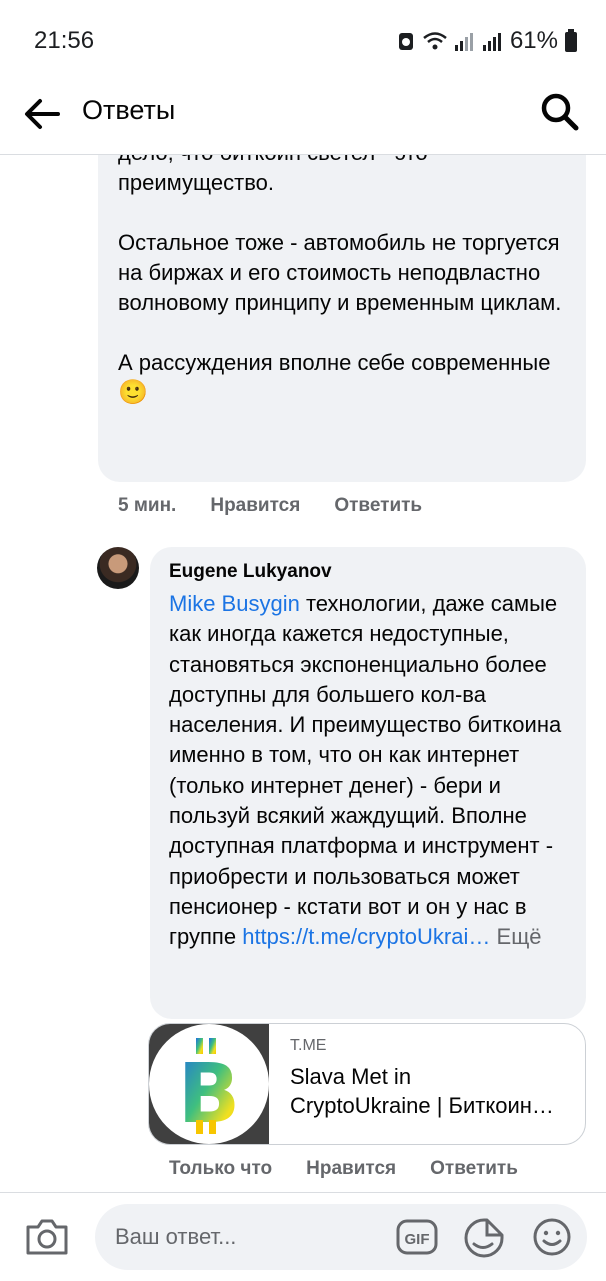 The image size is (606, 1281). Describe the element at coordinates (42, 114) in the screenshot. I see `arrow-left-icon` at that location.